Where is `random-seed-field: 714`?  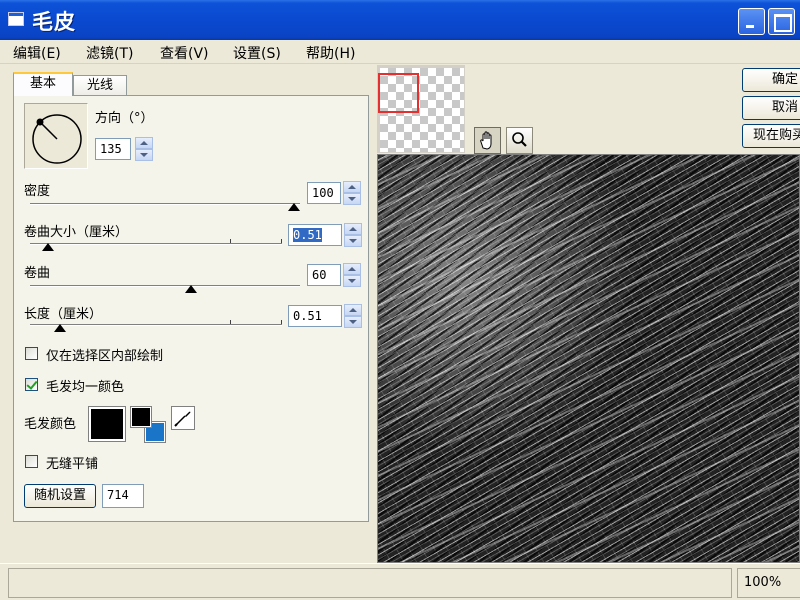
random-seed-field: 714 is located at coordinates (123, 496).